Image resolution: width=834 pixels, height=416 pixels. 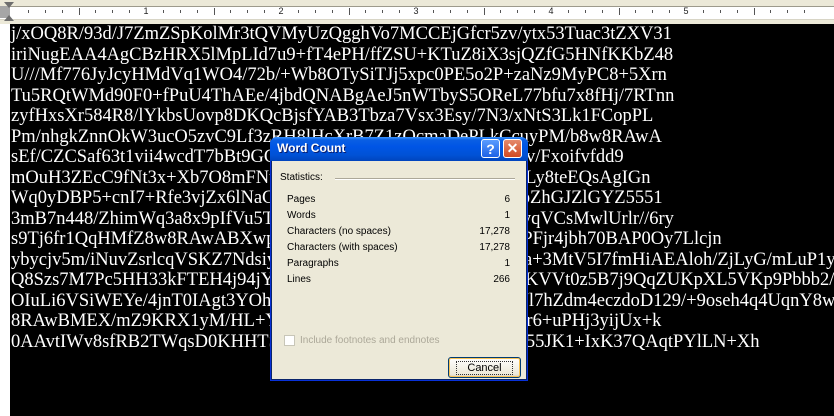 I want to click on ruler-number: 3, so click(x=416, y=11).